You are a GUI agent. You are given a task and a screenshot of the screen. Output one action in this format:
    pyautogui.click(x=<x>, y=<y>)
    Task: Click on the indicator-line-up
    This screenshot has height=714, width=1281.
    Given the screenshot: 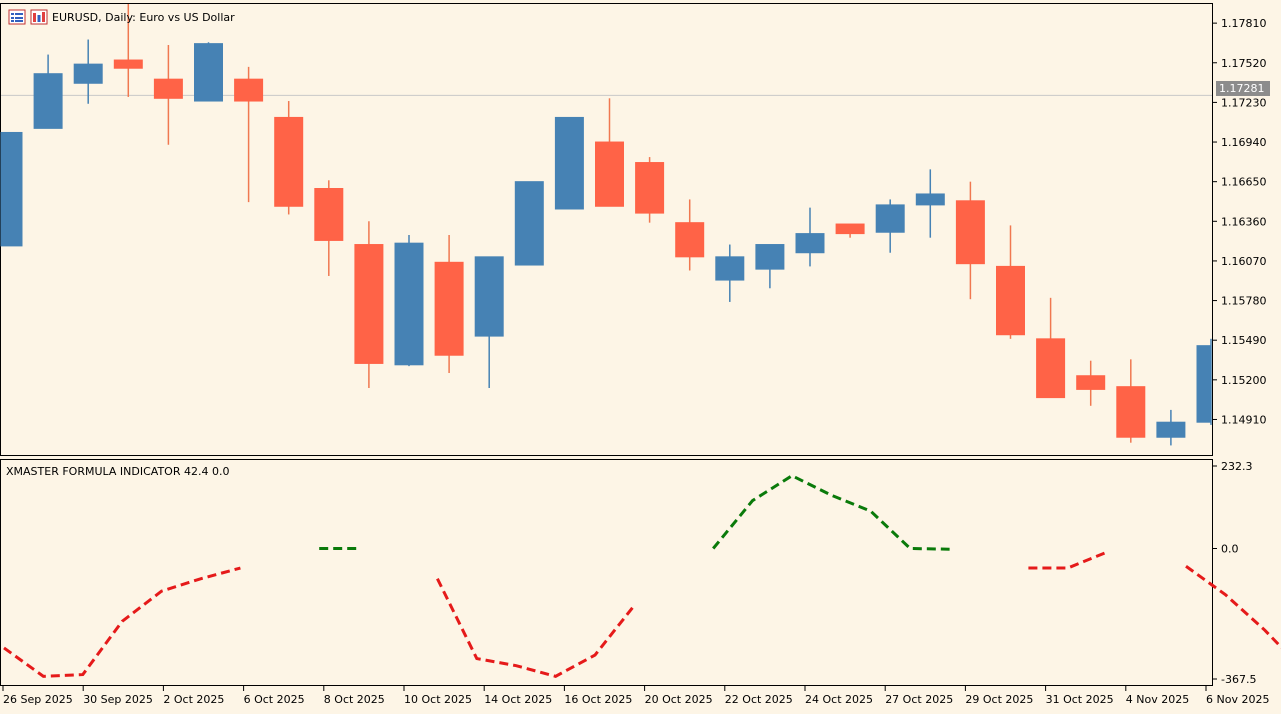 What is the action you would take?
    pyautogui.click(x=831, y=512)
    